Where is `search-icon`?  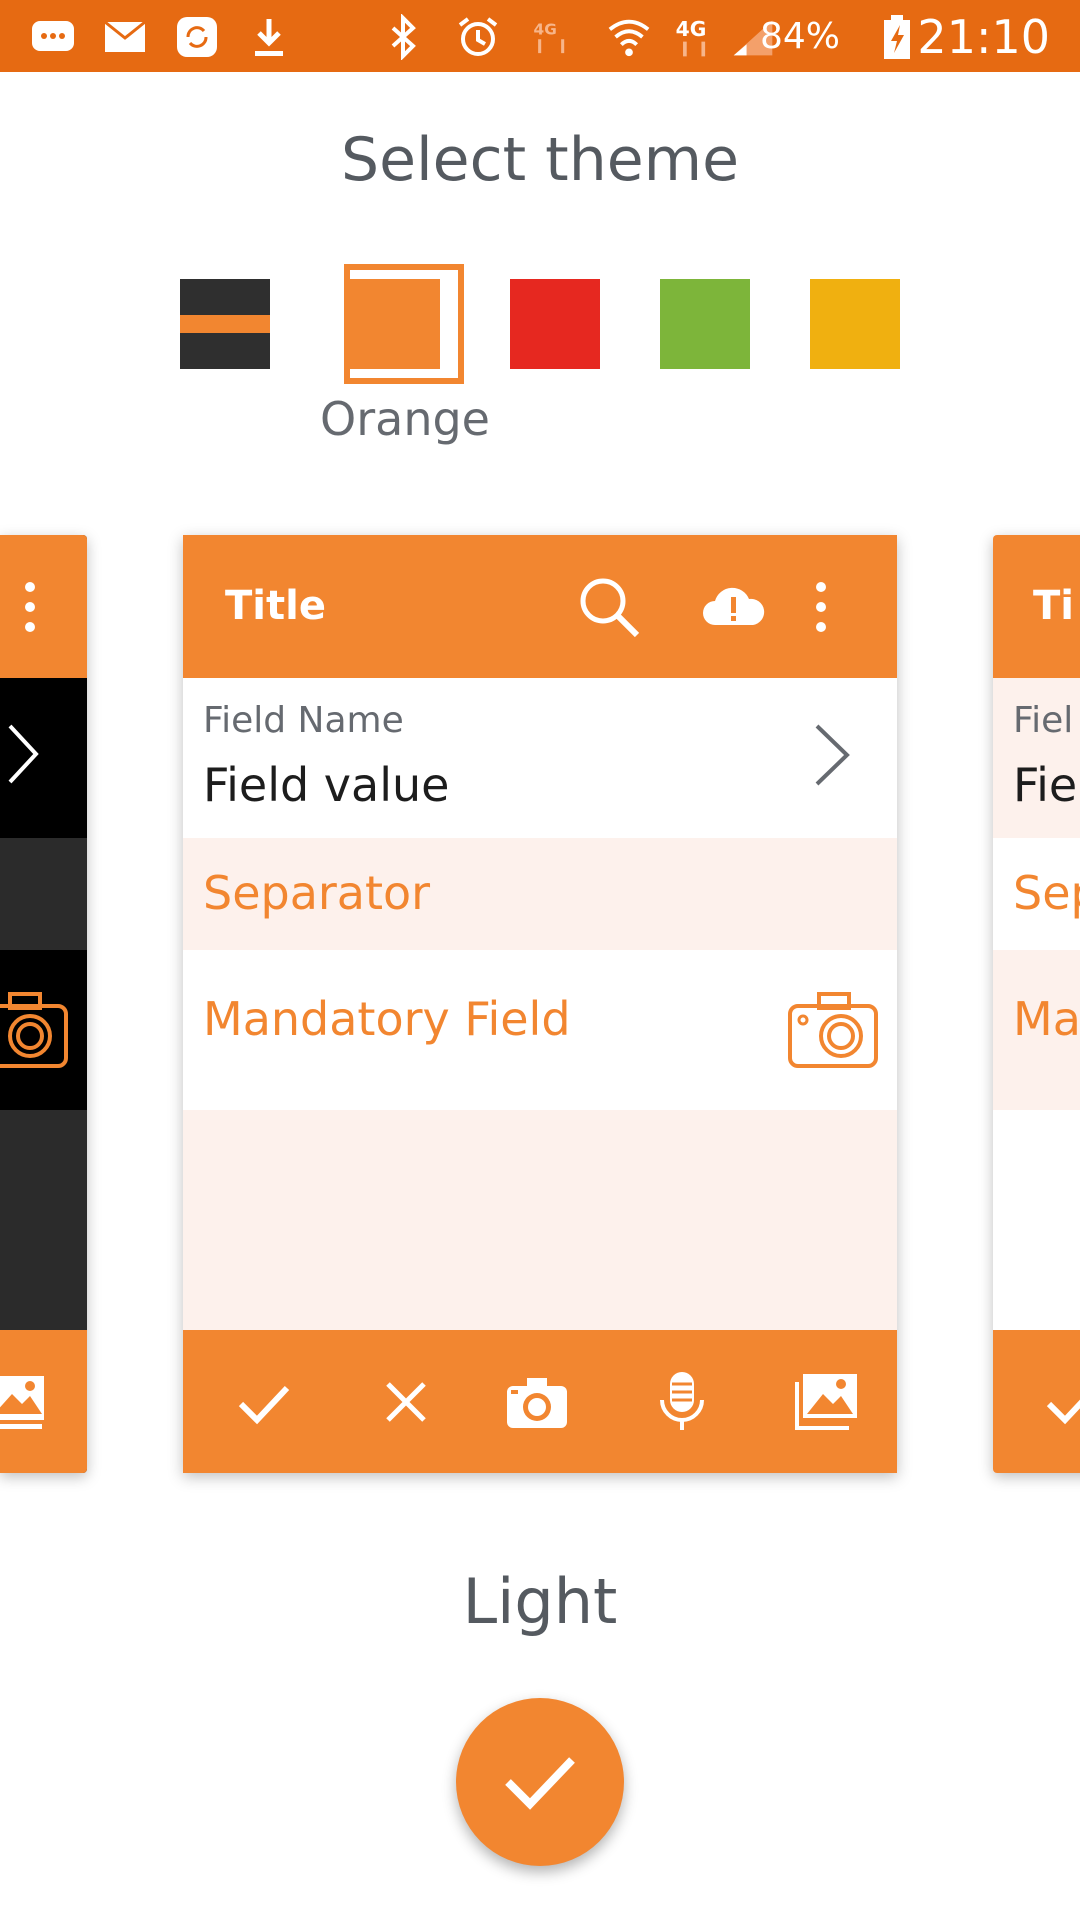 search-icon is located at coordinates (610, 608).